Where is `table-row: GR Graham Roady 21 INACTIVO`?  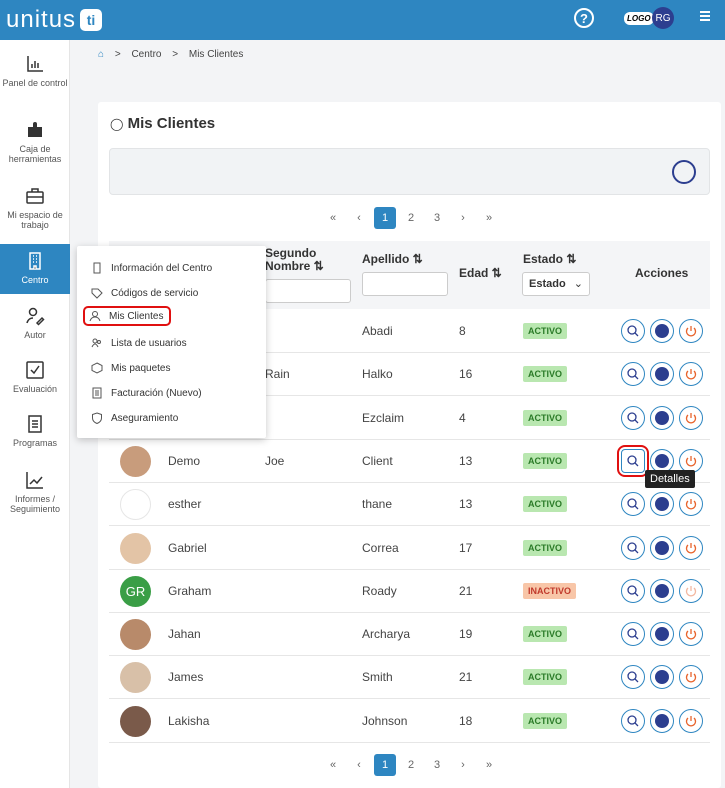 table-row: GR Graham Roady 21 INACTIVO is located at coordinates (409, 591).